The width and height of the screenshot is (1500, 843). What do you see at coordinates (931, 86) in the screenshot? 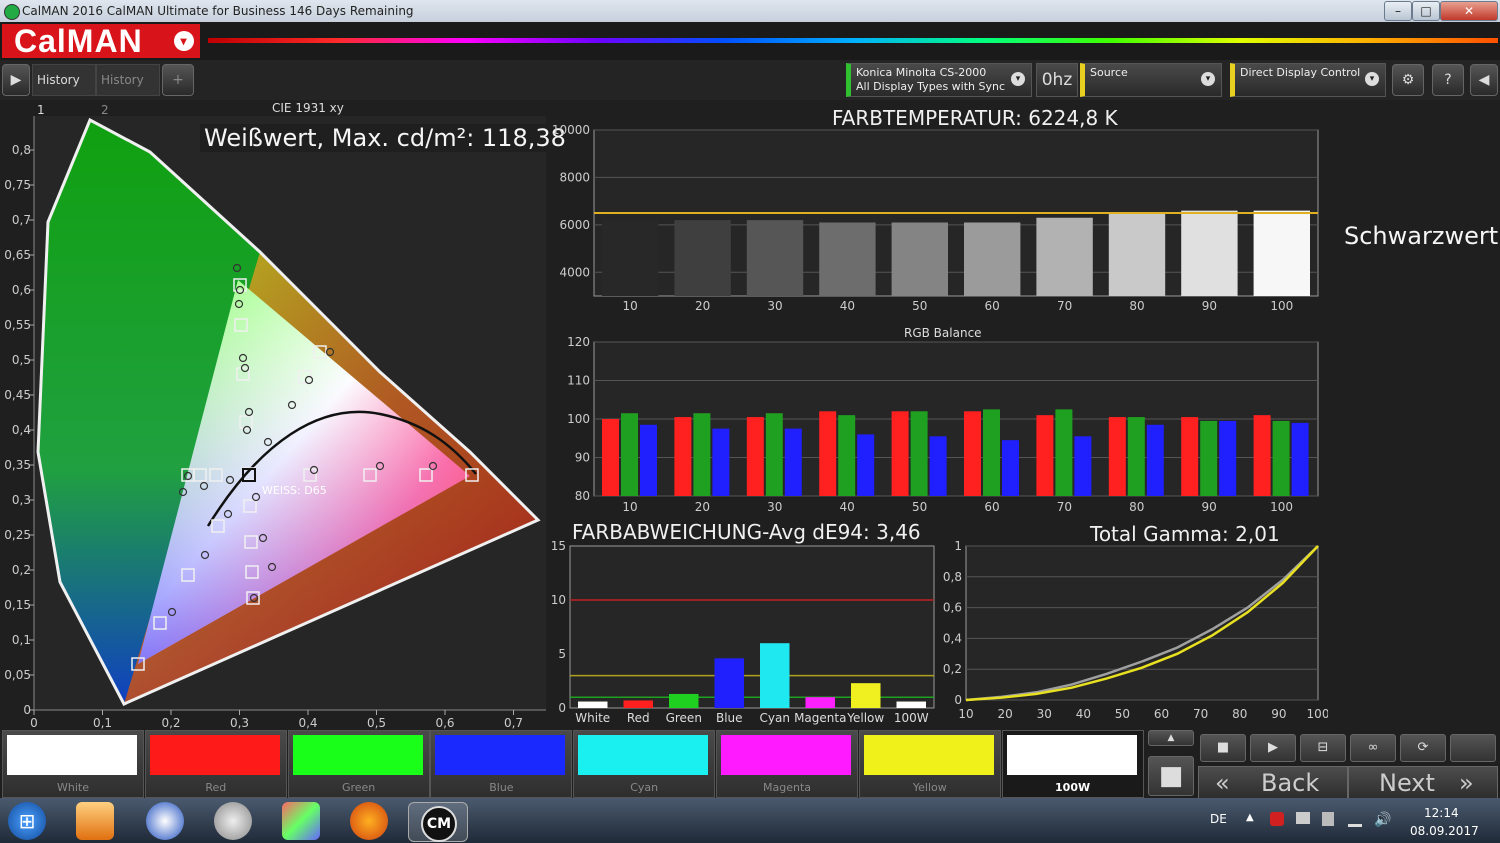
I see `meter-mode: All Display Types with Sync` at bounding box center [931, 86].